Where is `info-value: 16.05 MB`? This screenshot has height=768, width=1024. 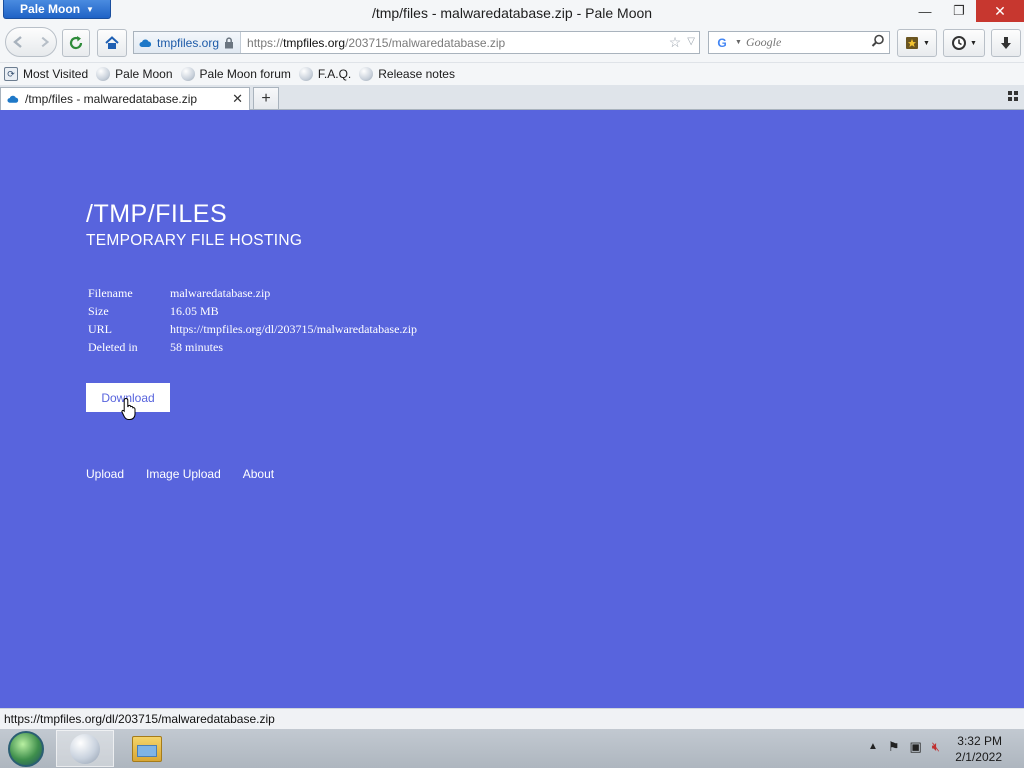 info-value: 16.05 MB is located at coordinates (194, 310).